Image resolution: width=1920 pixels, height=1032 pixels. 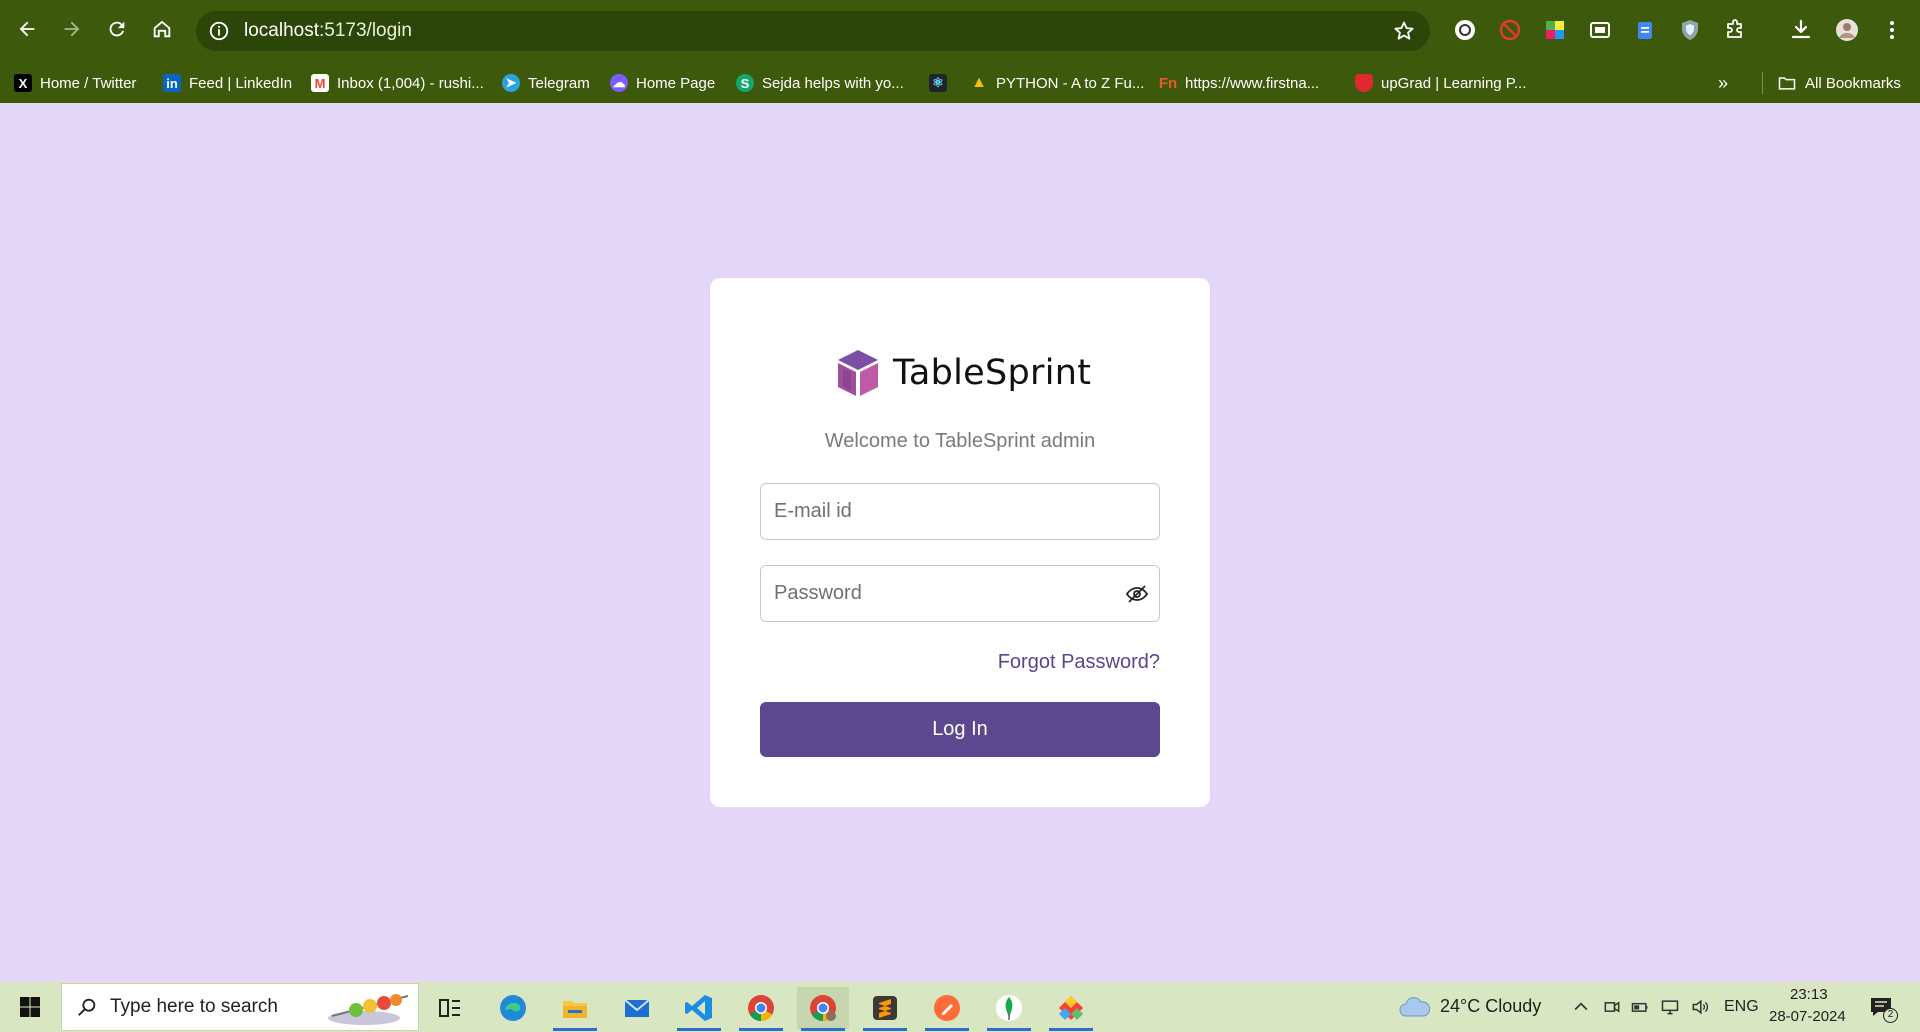 I want to click on profile-avatar-icon, so click(x=1847, y=30).